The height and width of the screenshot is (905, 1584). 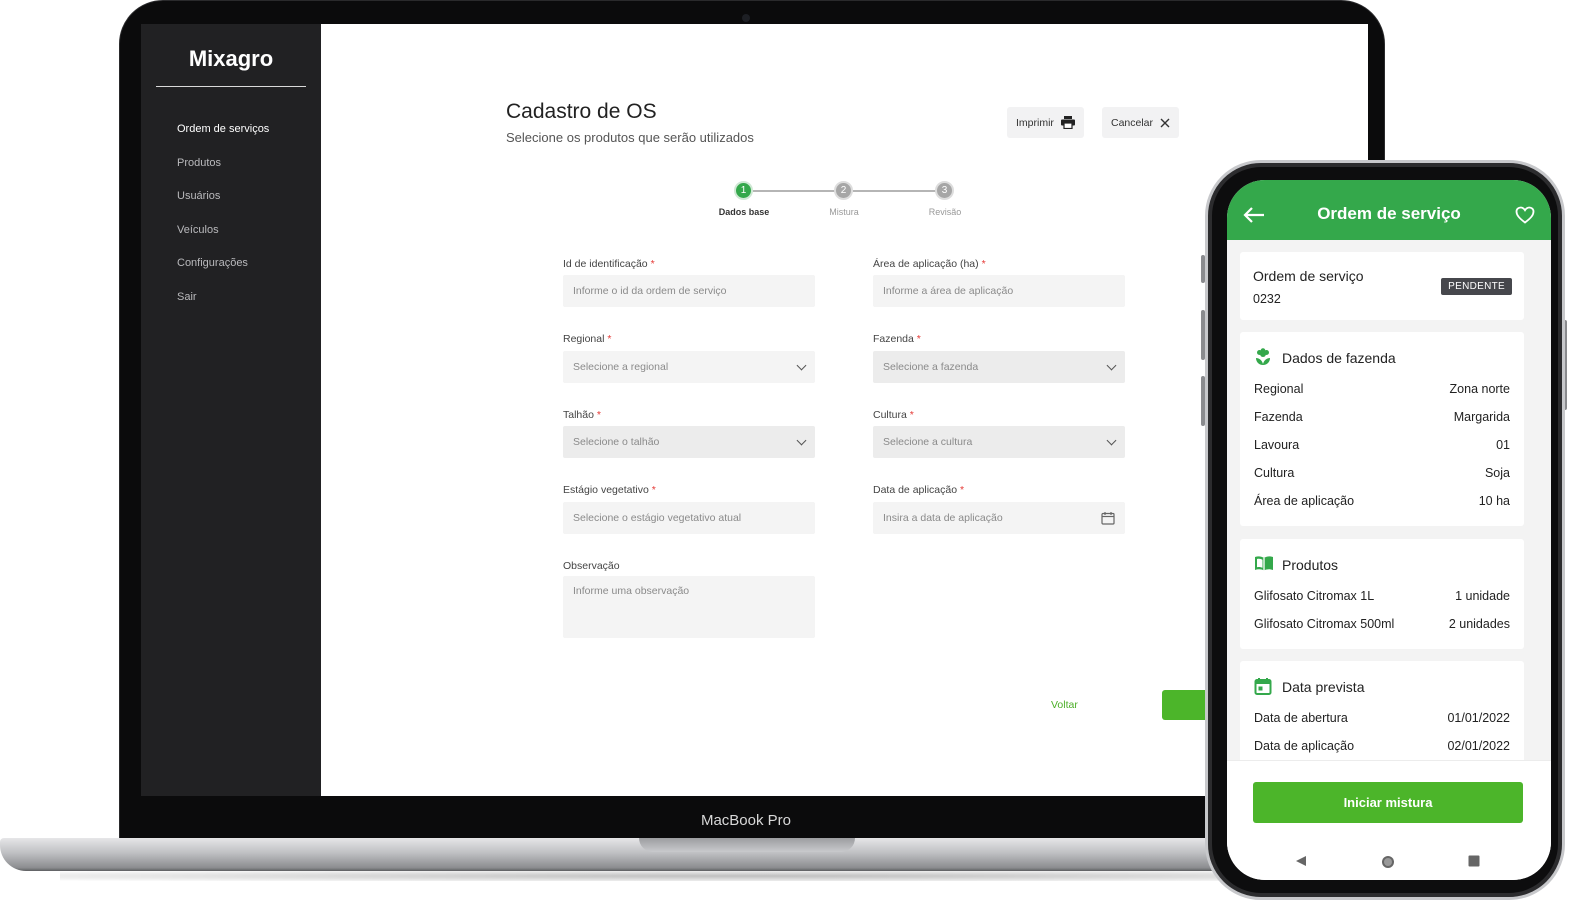 What do you see at coordinates (744, 212) in the screenshot?
I see `step-1-label: Dados base` at bounding box center [744, 212].